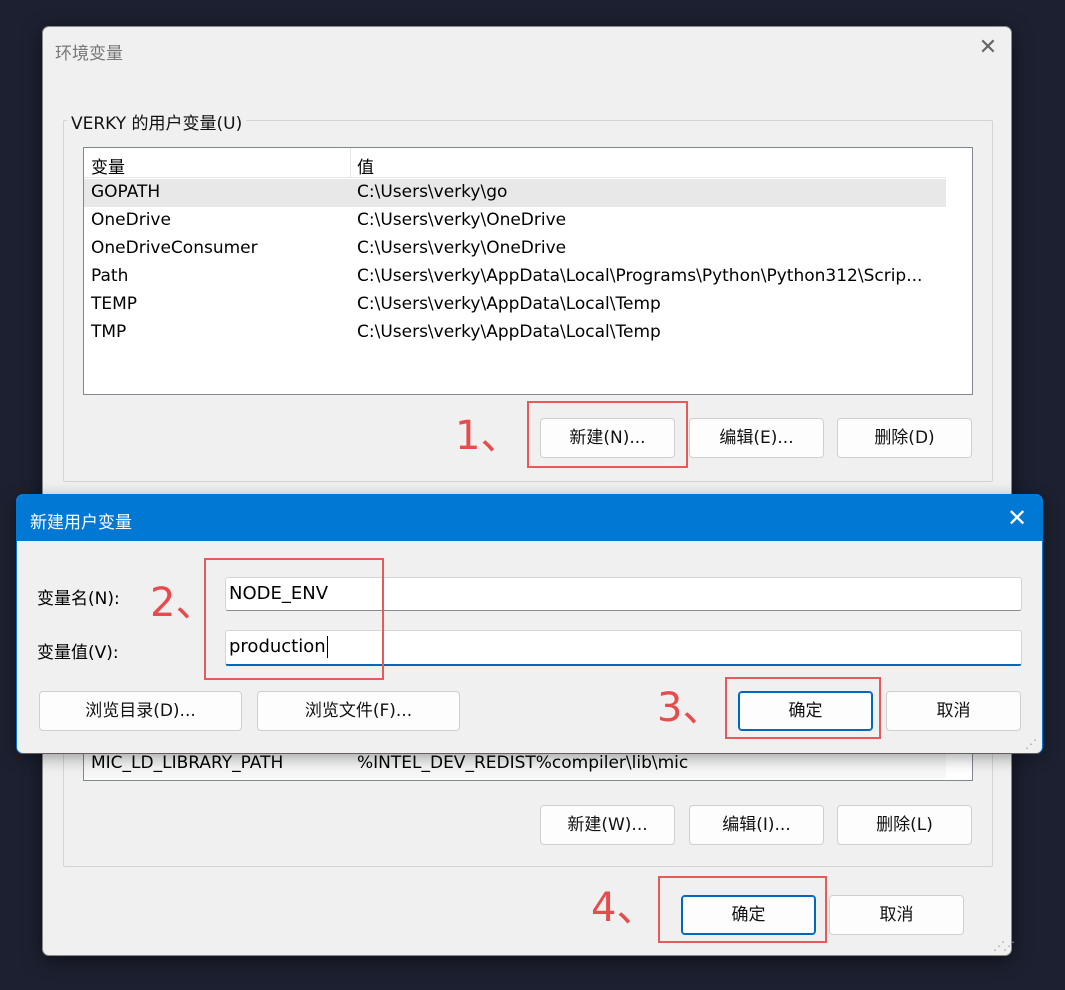  What do you see at coordinates (953, 711) in the screenshot?
I see `dialog-cancel-button: 取消` at bounding box center [953, 711].